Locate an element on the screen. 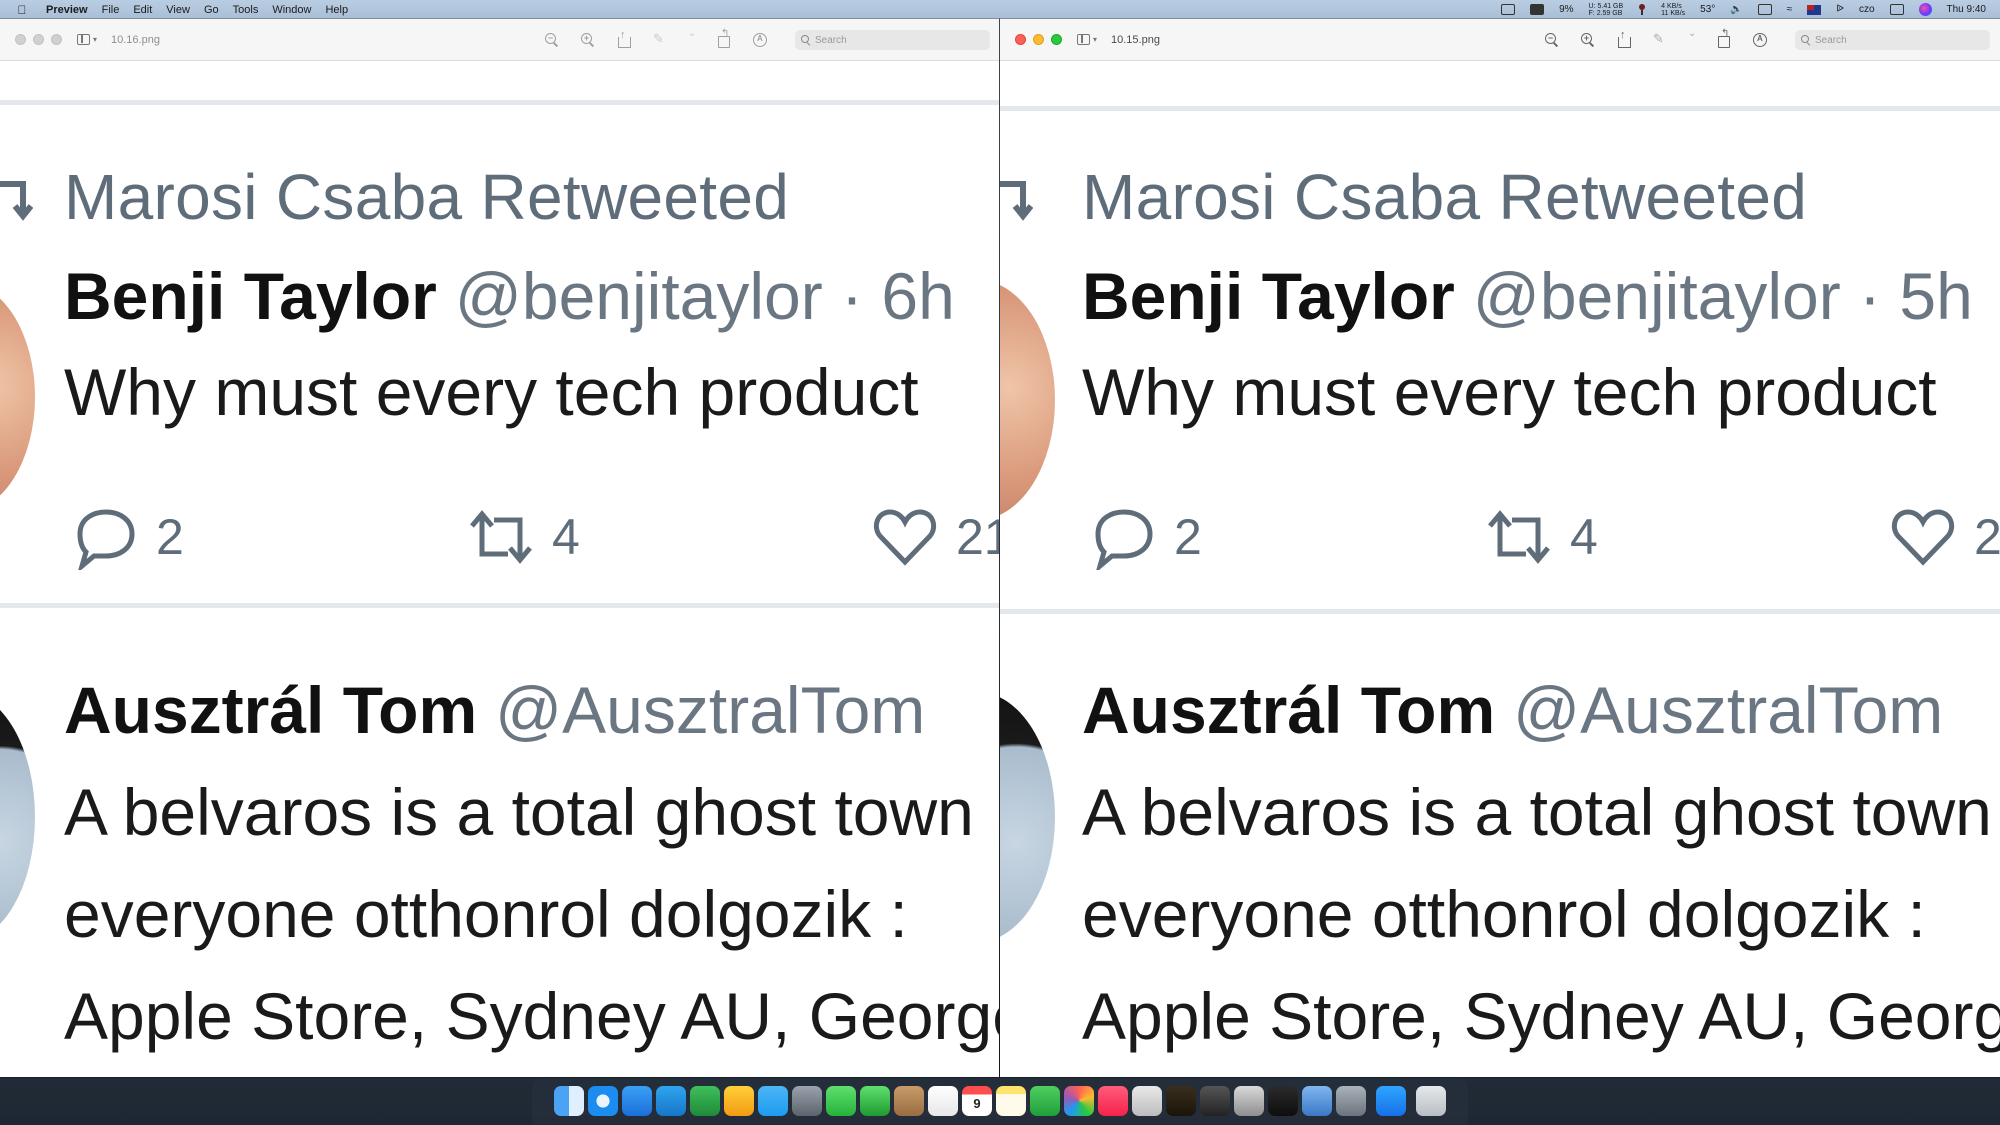  trash-icon is located at coordinates (1431, 1101).